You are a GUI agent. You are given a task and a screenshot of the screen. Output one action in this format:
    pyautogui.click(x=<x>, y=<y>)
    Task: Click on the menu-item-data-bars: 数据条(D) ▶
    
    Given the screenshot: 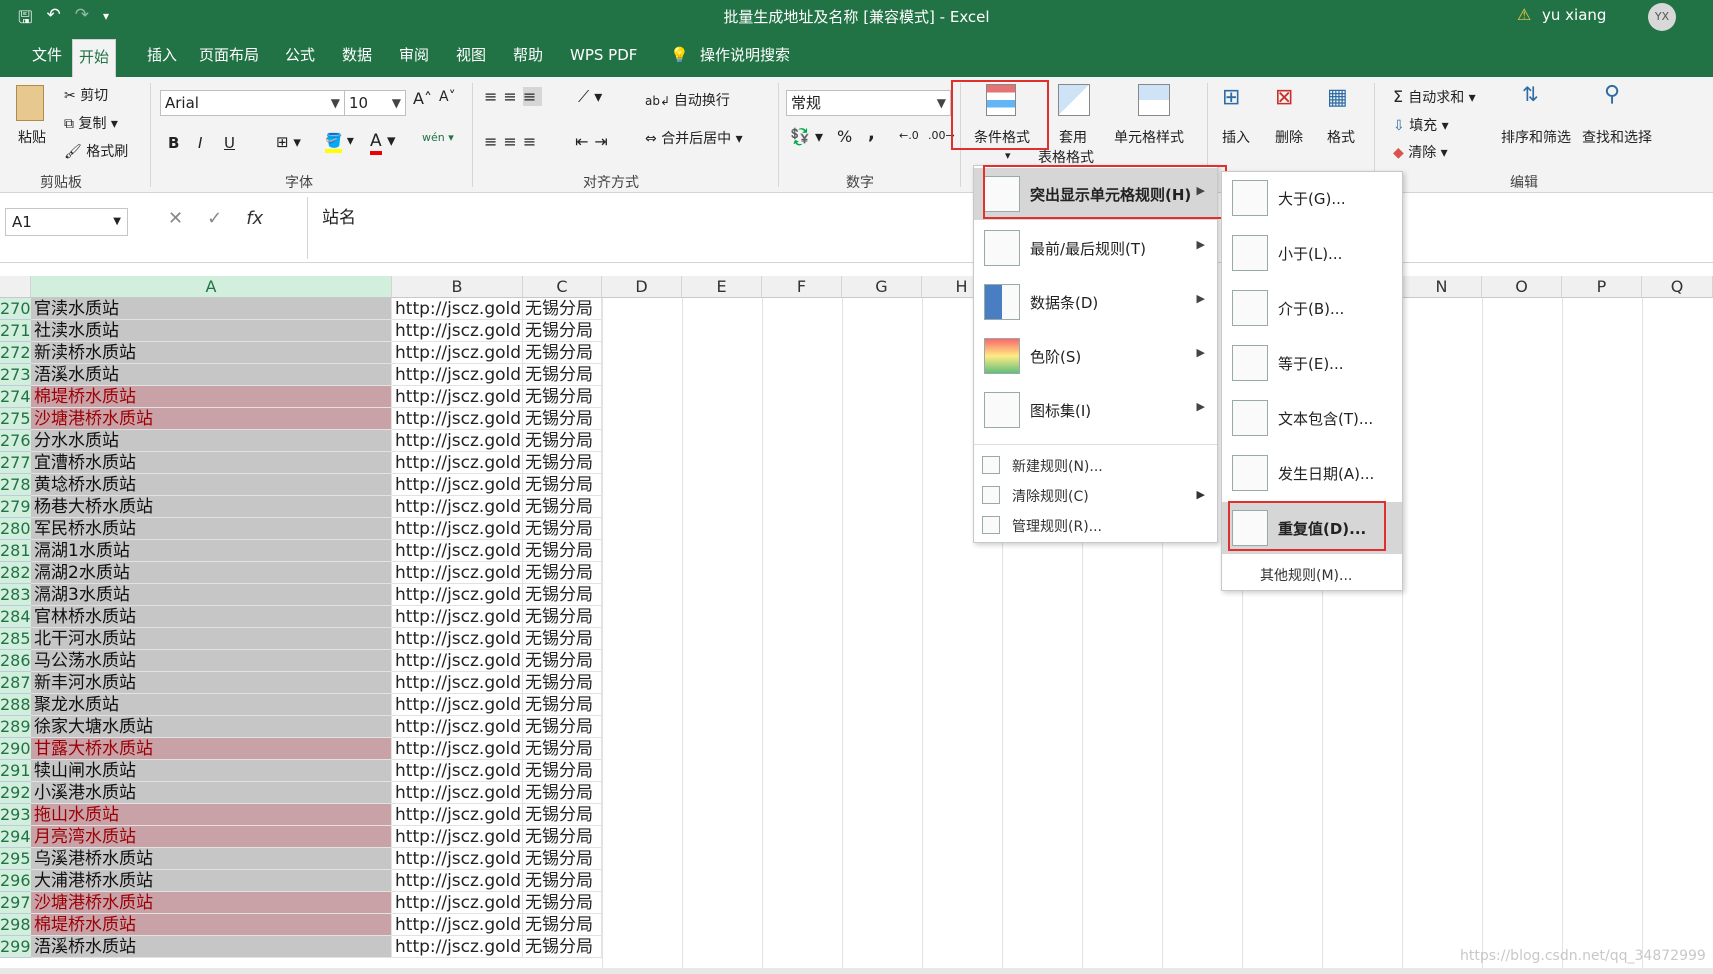 What is the action you would take?
    pyautogui.click(x=1095, y=302)
    